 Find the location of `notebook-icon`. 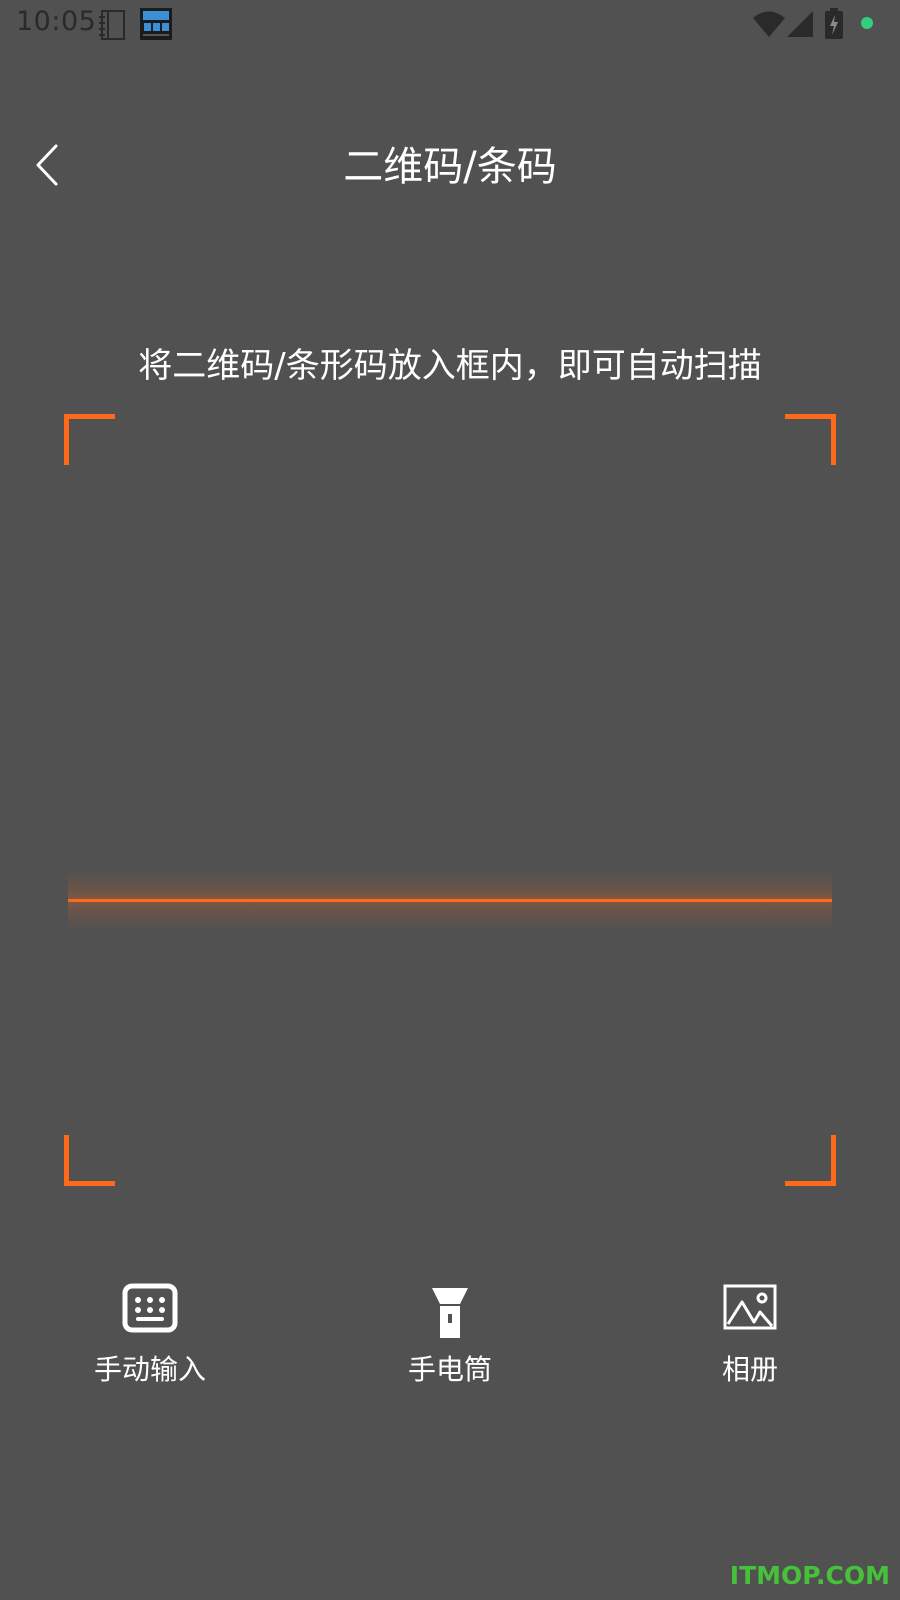

notebook-icon is located at coordinates (112, 25).